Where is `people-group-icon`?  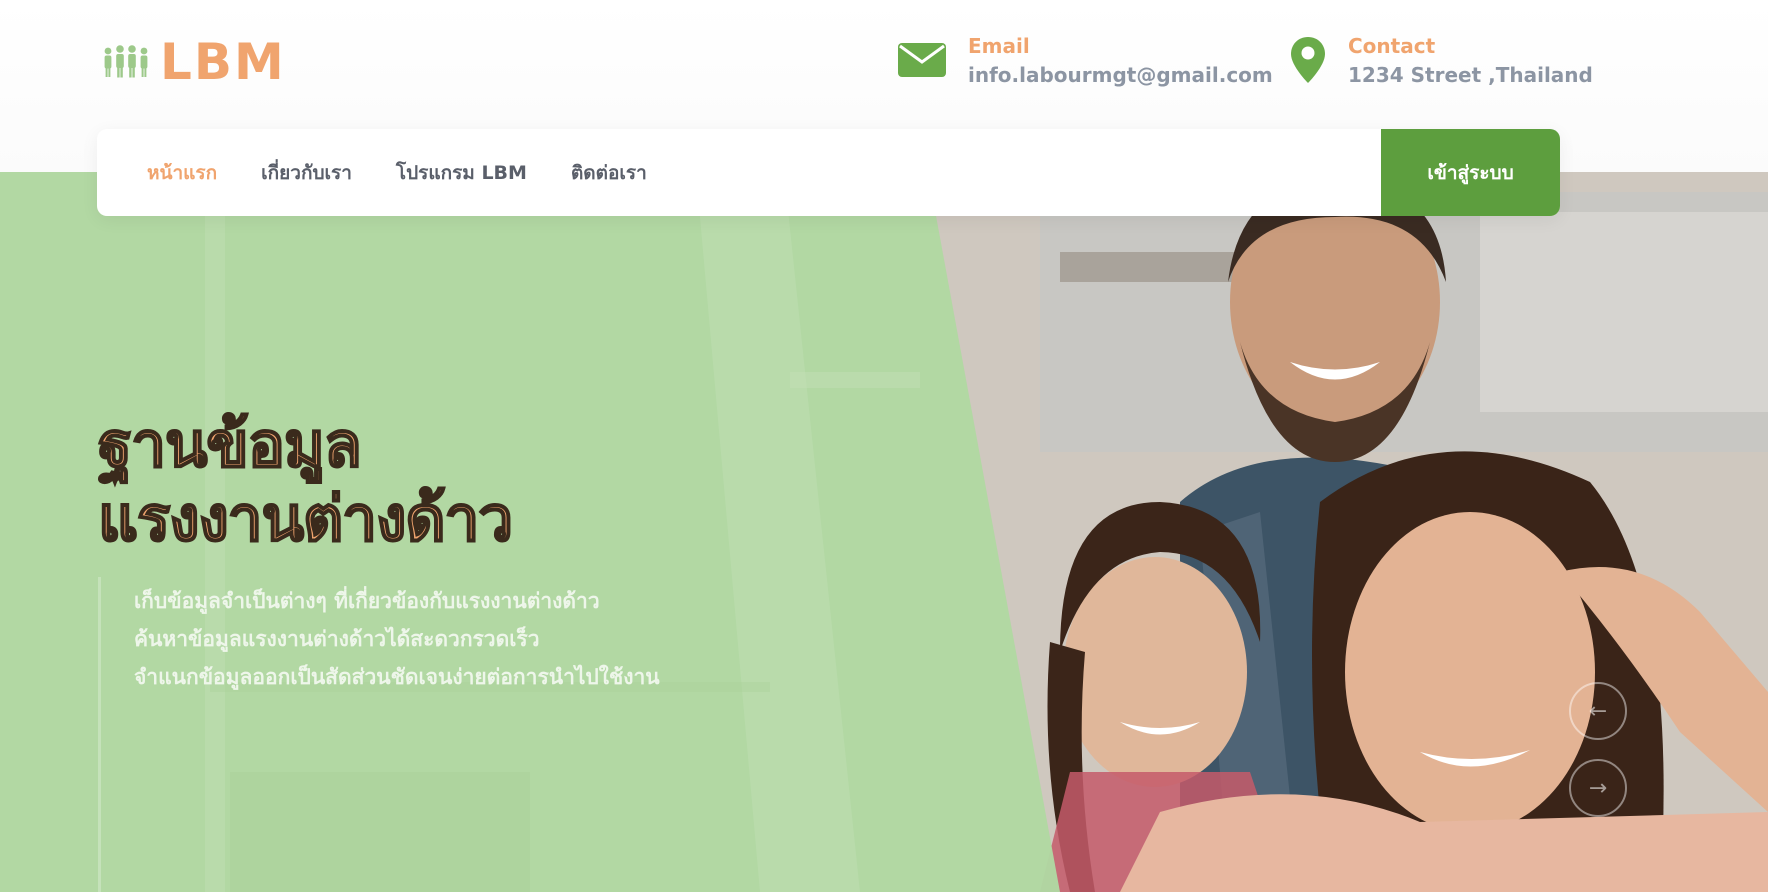 people-group-icon is located at coordinates (126, 61).